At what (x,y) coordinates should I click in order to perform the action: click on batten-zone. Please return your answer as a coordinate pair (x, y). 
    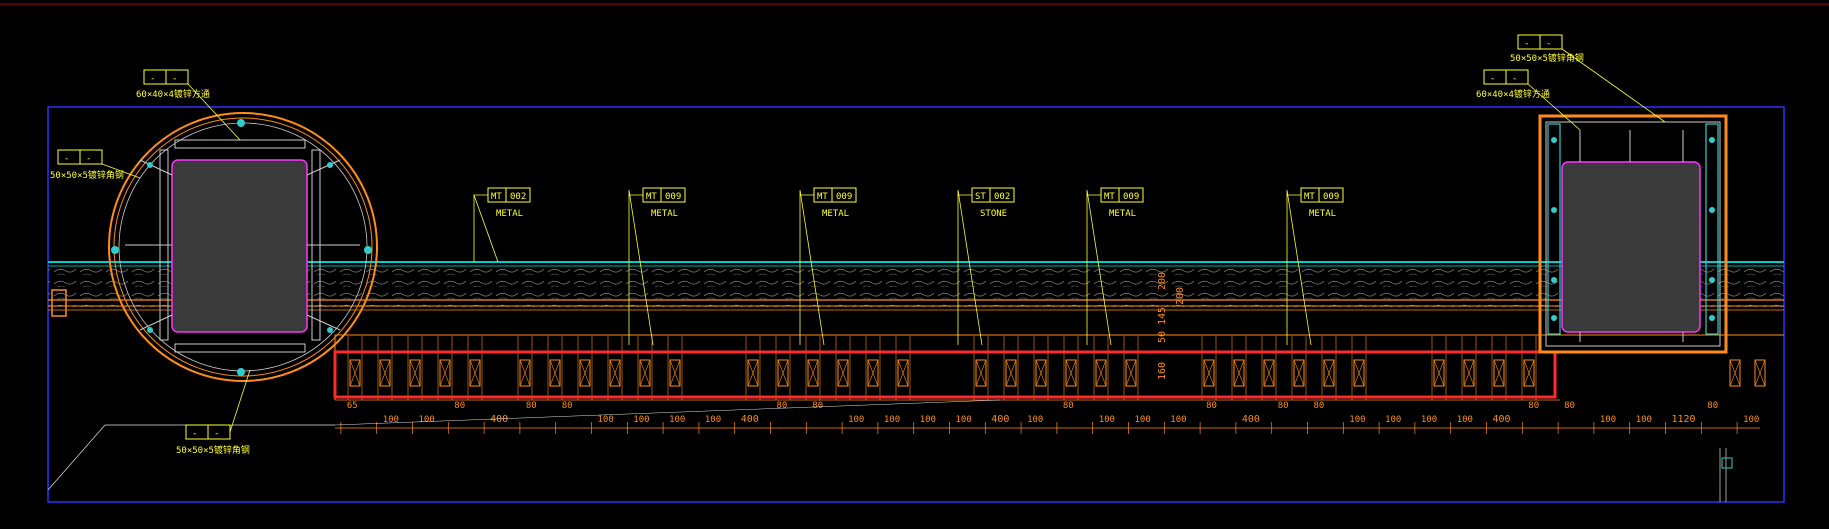
    Looking at the image, I should click on (1059, 367).